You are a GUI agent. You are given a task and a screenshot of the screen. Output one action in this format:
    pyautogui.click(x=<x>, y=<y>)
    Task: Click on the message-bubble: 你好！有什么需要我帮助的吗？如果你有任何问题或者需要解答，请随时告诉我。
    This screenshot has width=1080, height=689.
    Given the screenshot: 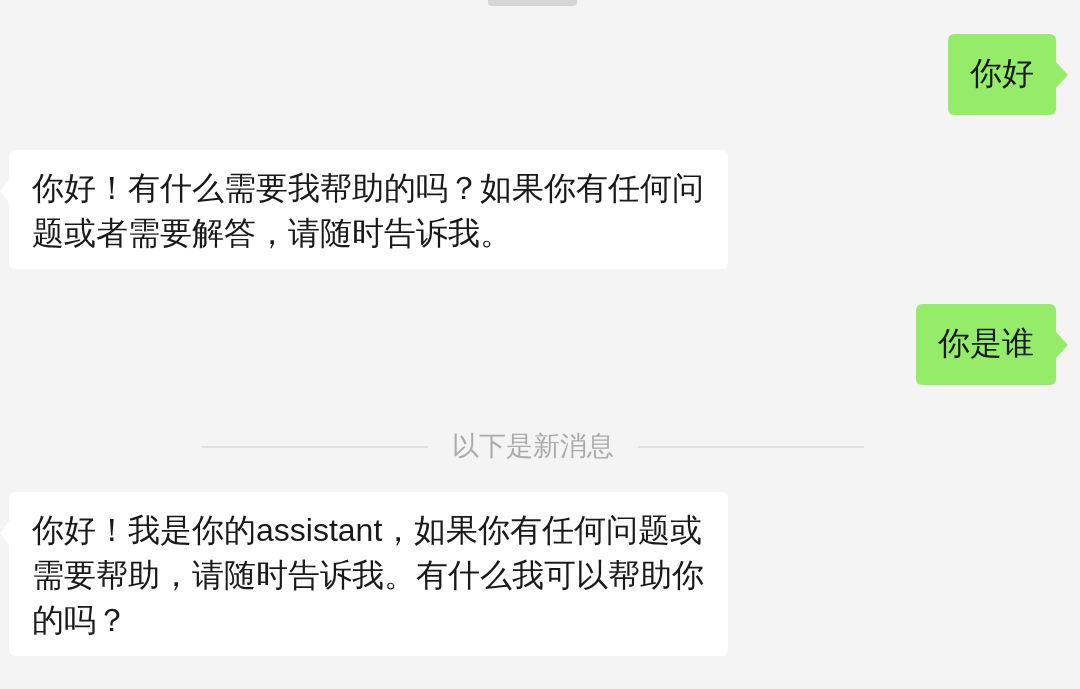 What is the action you would take?
    pyautogui.click(x=364, y=209)
    